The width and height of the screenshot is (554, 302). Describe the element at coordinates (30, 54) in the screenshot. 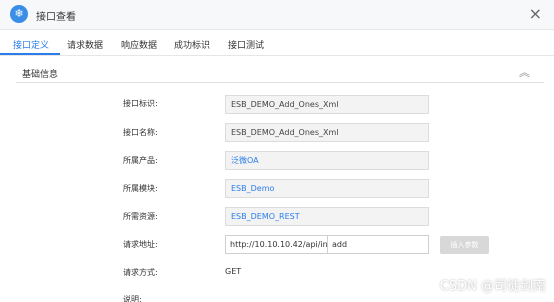

I see `active-tab-indicator` at that location.